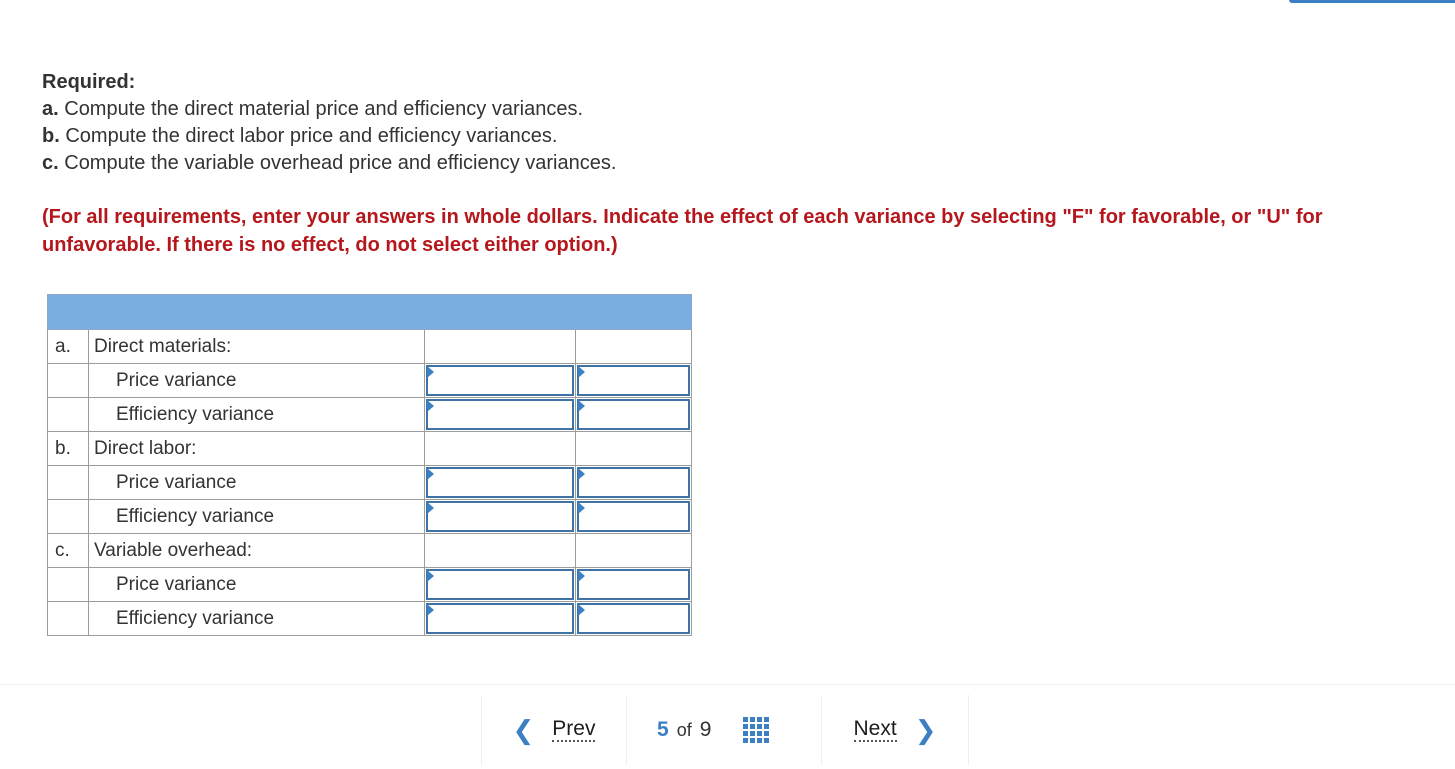 The width and height of the screenshot is (1455, 769). I want to click on current-page: 5, so click(663, 729).